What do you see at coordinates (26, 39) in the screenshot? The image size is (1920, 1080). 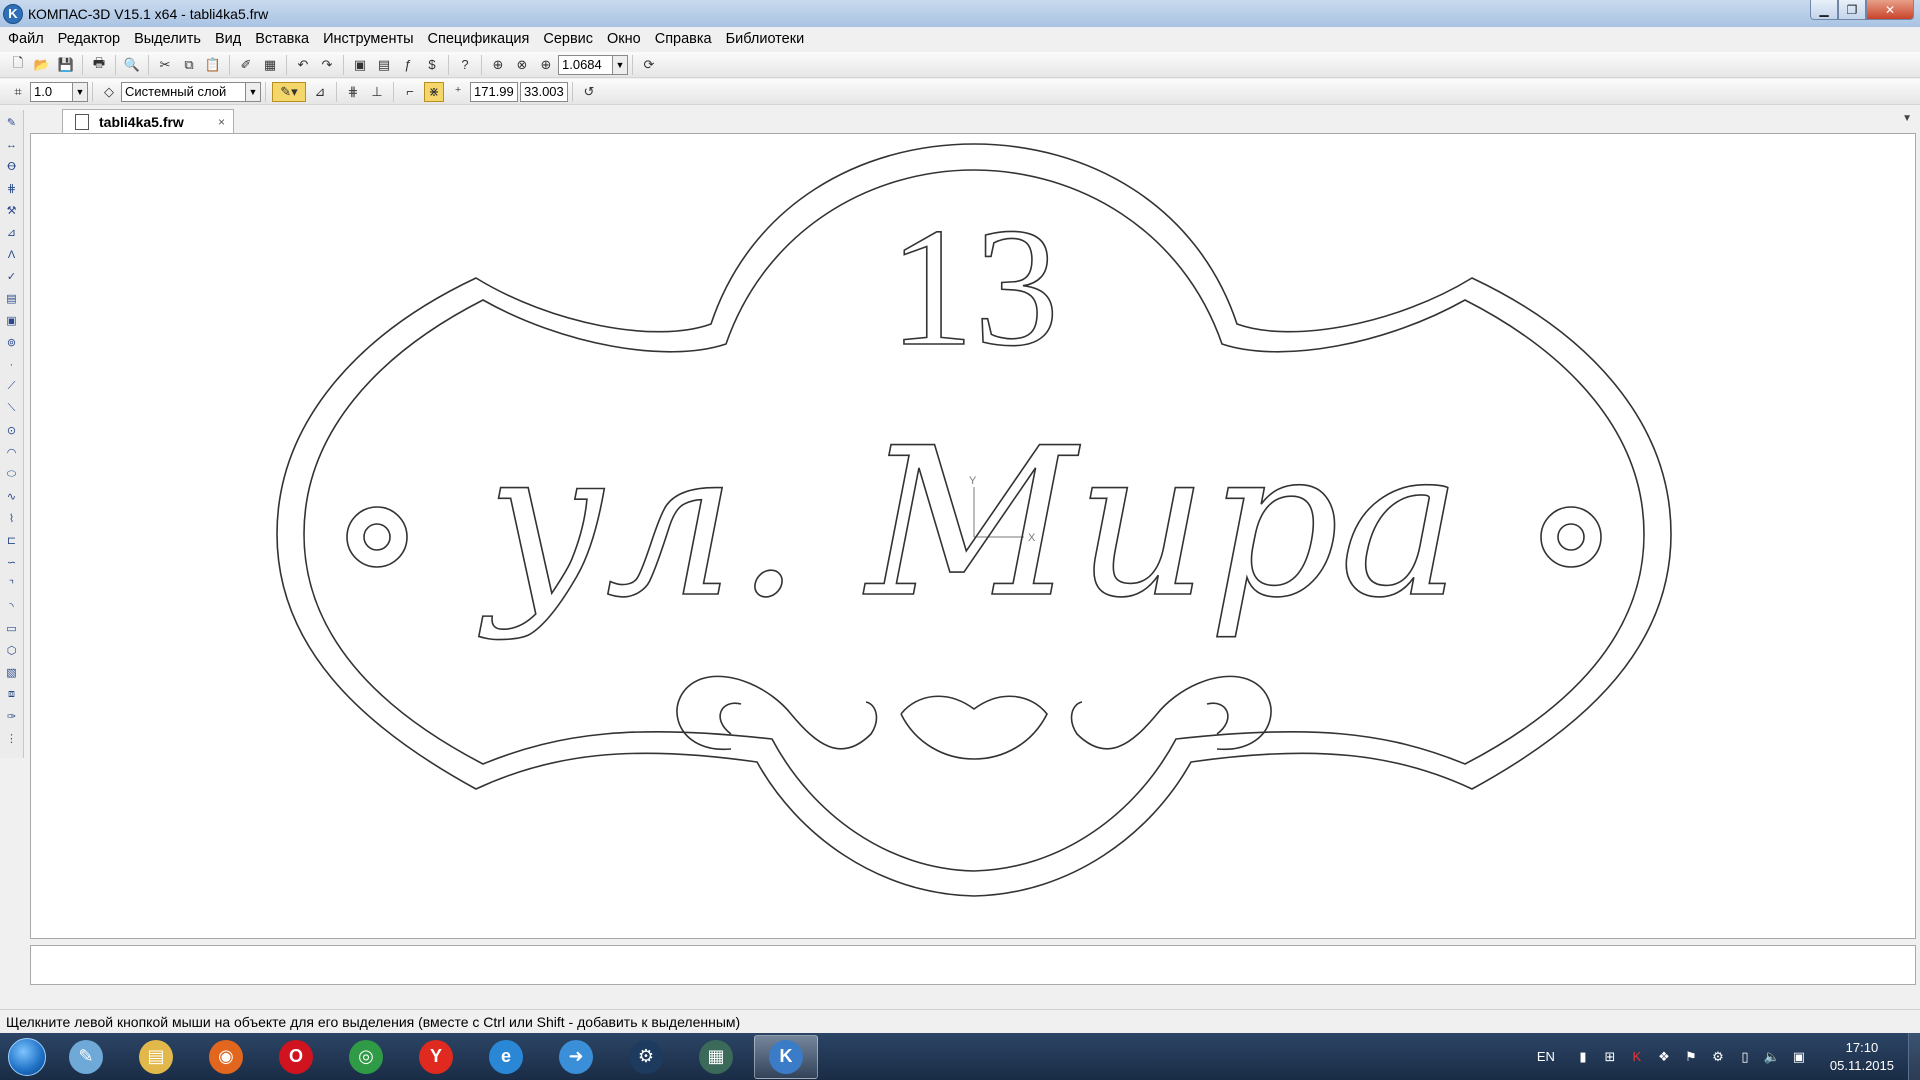 I see `menu-file: Файл` at bounding box center [26, 39].